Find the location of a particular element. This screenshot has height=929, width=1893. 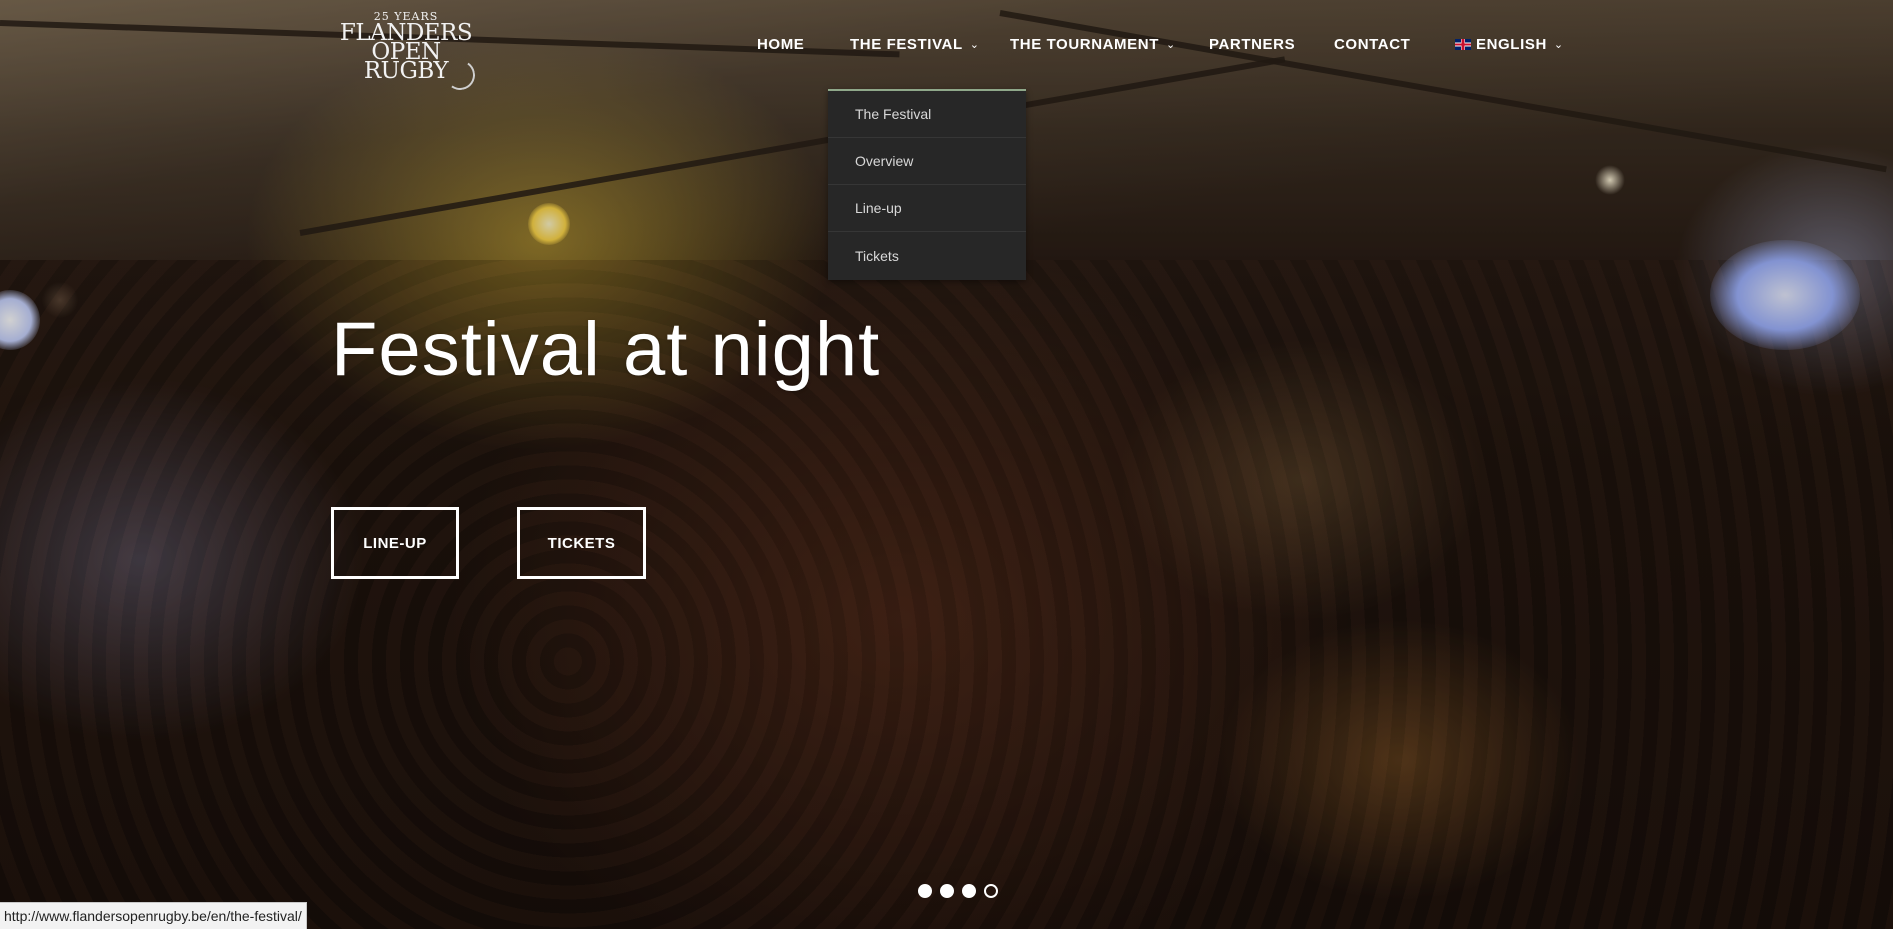

nav-language-english: ENGLISH ⌄ is located at coordinates (1509, 44).